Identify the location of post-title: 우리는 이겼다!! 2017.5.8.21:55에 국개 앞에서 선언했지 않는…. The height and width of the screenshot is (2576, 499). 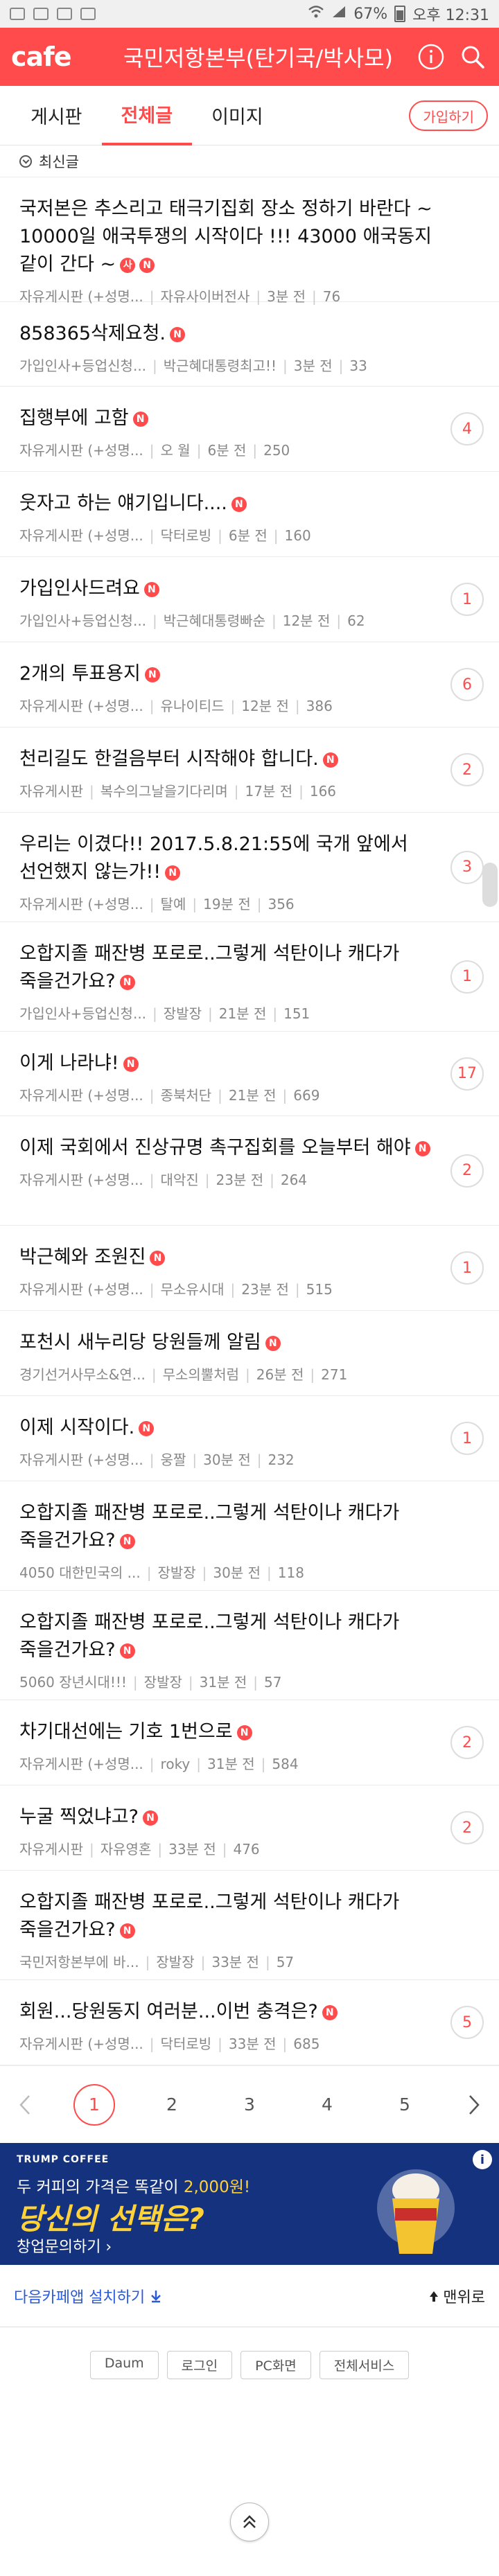
(249, 859).